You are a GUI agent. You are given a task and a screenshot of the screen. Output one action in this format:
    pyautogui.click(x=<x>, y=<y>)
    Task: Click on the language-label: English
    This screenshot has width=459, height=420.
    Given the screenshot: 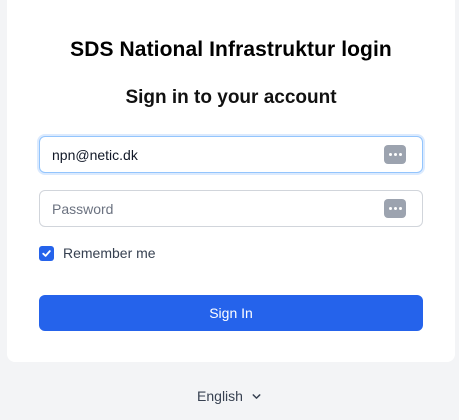 What is the action you would take?
    pyautogui.click(x=220, y=396)
    